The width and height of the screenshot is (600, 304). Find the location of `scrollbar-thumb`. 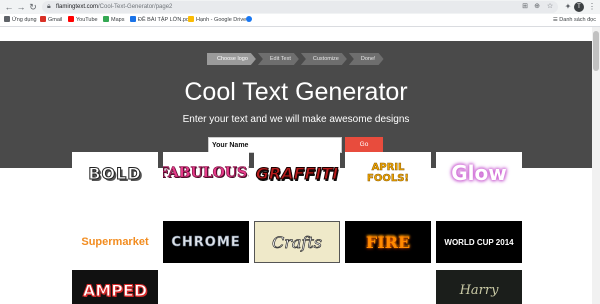

scrollbar-thumb is located at coordinates (596, 51).